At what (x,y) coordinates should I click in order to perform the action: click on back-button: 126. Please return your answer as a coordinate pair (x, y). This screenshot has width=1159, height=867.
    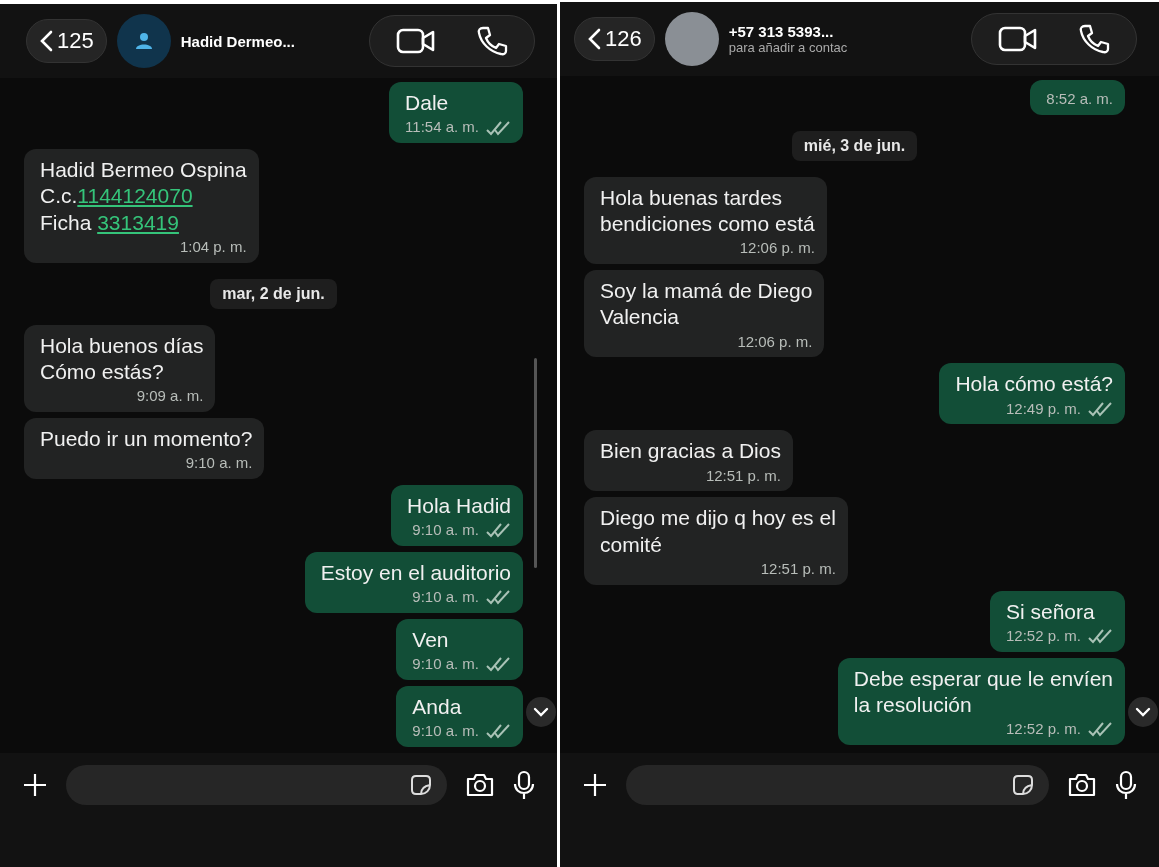
    Looking at the image, I should click on (614, 39).